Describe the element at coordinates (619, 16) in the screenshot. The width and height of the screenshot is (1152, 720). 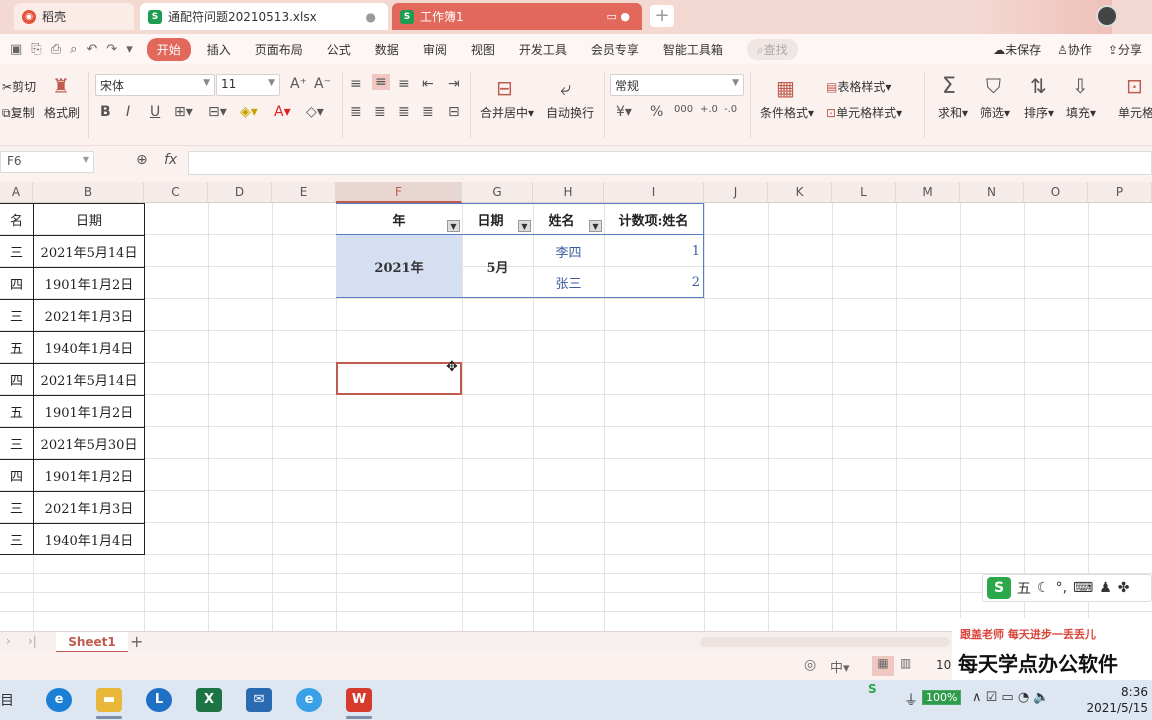
I see `window-icon: ▭ ●` at that location.